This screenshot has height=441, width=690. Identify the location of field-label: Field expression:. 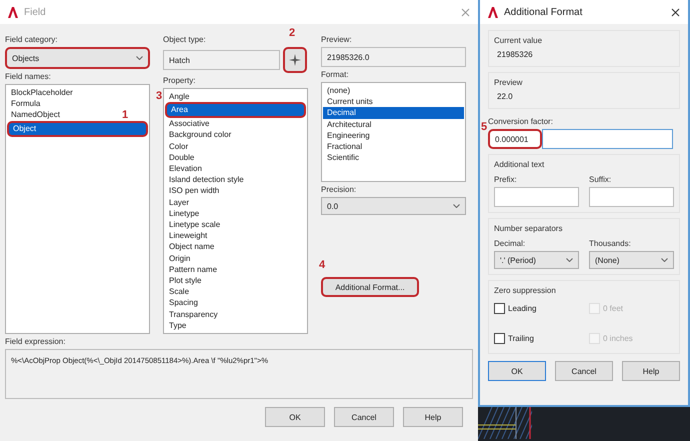
(35, 342).